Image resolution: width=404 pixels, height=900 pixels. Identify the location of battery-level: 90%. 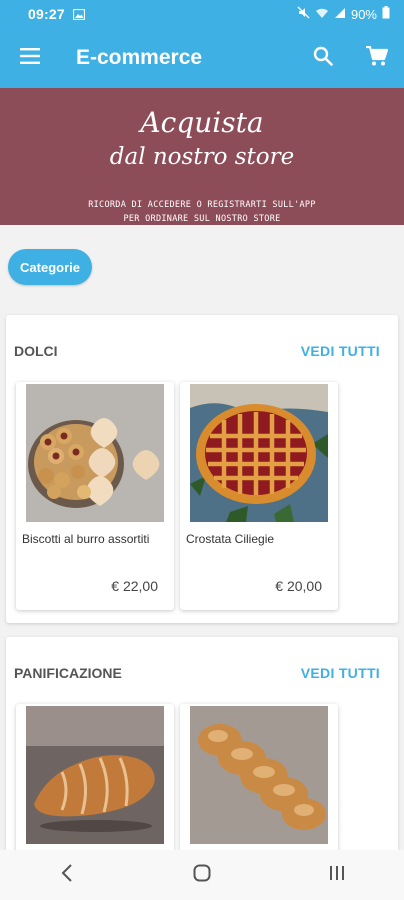
(363, 14).